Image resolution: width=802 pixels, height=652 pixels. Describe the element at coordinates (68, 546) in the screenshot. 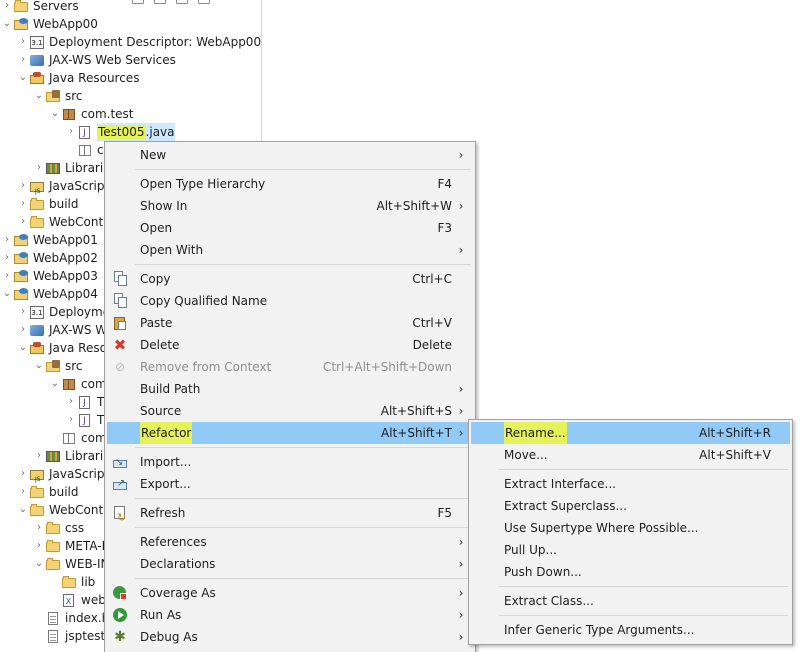

I see `tree-item: › META-I` at that location.